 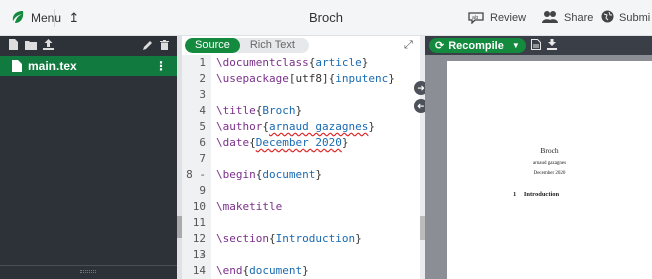 I want to click on file-tree-toolbar, so click(x=88, y=45).